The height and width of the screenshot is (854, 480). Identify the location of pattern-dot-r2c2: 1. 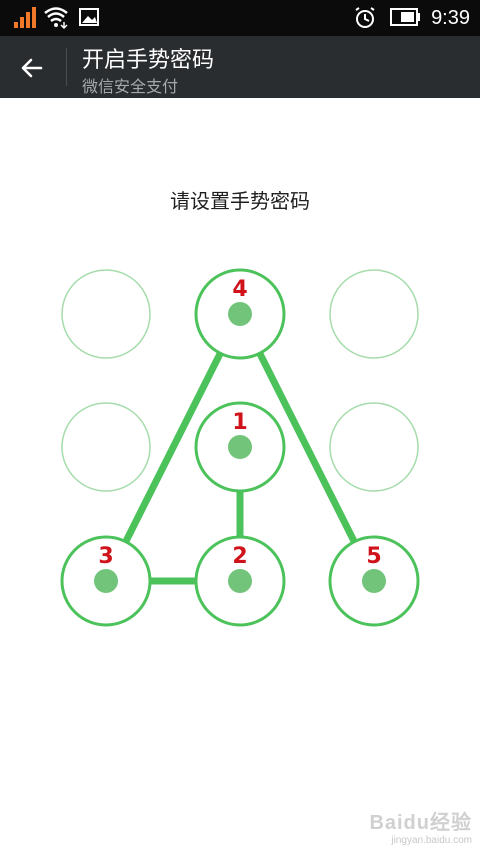
(240, 447).